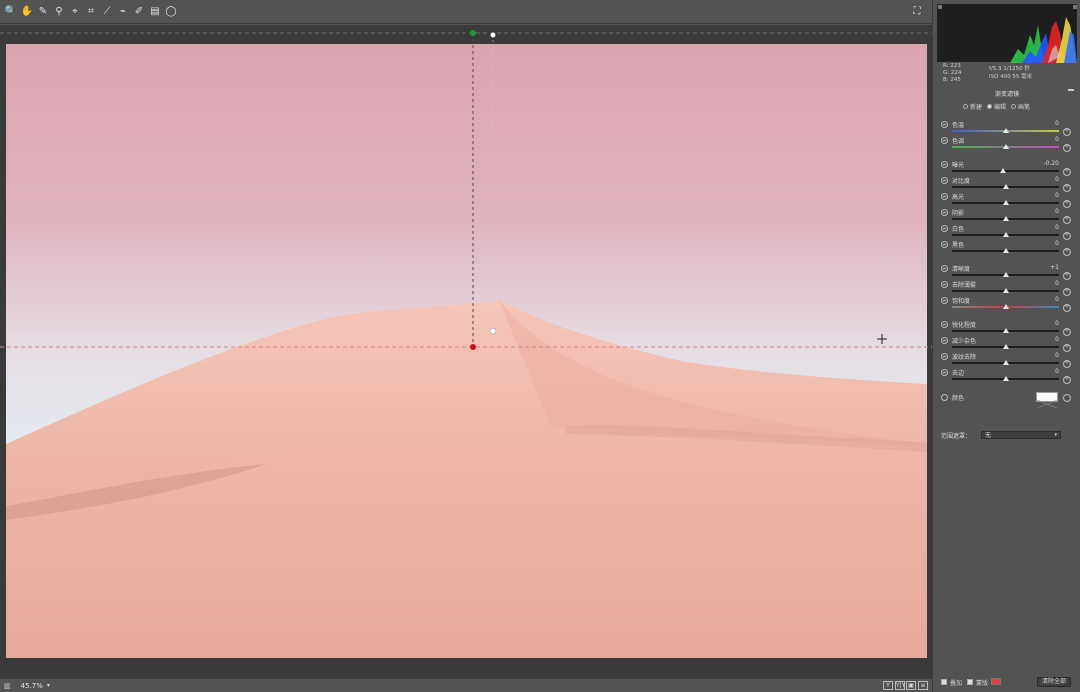  What do you see at coordinates (1054, 682) in the screenshot?
I see `clear-all-button: 清除全部` at bounding box center [1054, 682].